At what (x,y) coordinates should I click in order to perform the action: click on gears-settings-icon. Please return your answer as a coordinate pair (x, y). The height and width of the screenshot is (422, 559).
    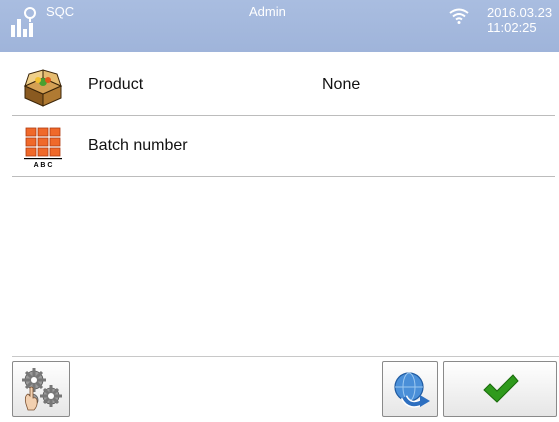
    Looking at the image, I should click on (42, 389).